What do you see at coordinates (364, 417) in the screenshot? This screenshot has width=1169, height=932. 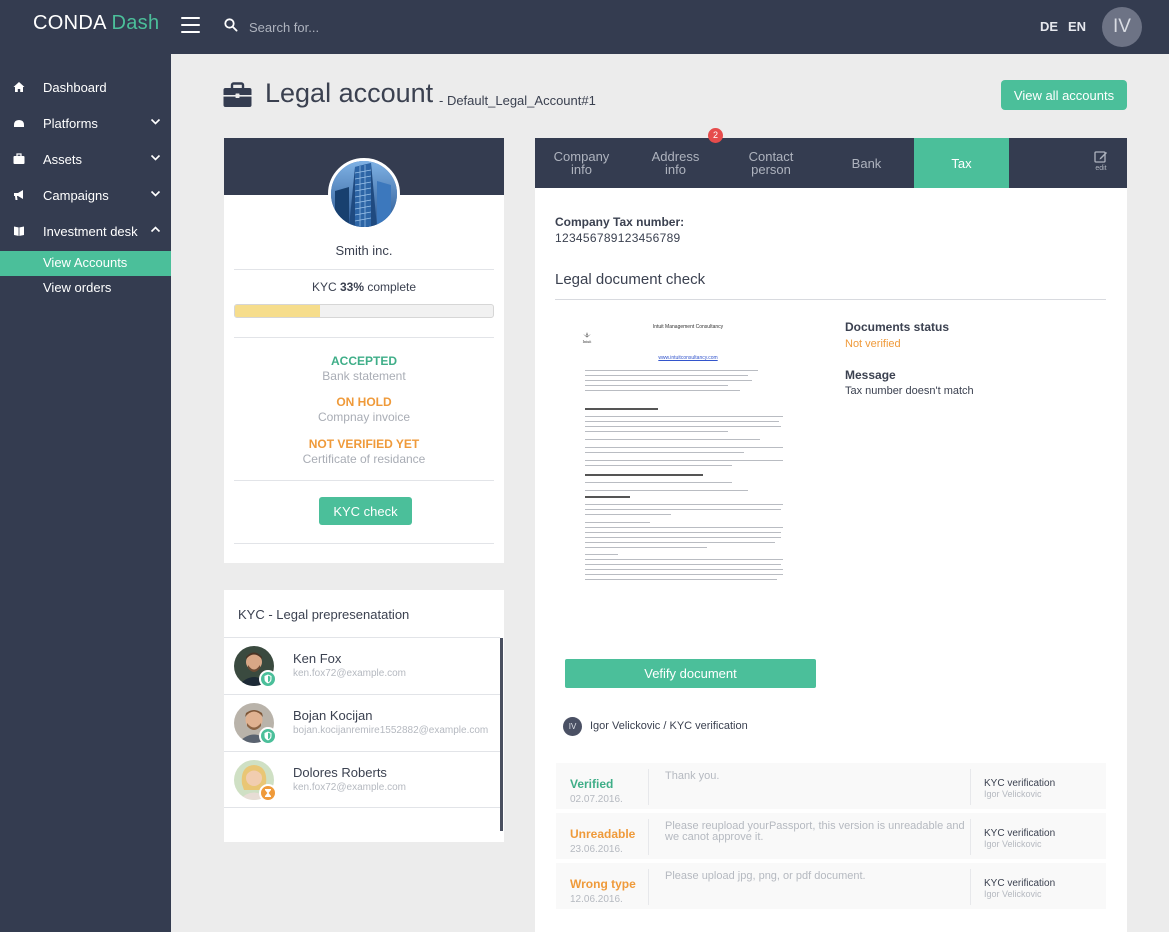 I see `doc-name: Compnay invoice` at bounding box center [364, 417].